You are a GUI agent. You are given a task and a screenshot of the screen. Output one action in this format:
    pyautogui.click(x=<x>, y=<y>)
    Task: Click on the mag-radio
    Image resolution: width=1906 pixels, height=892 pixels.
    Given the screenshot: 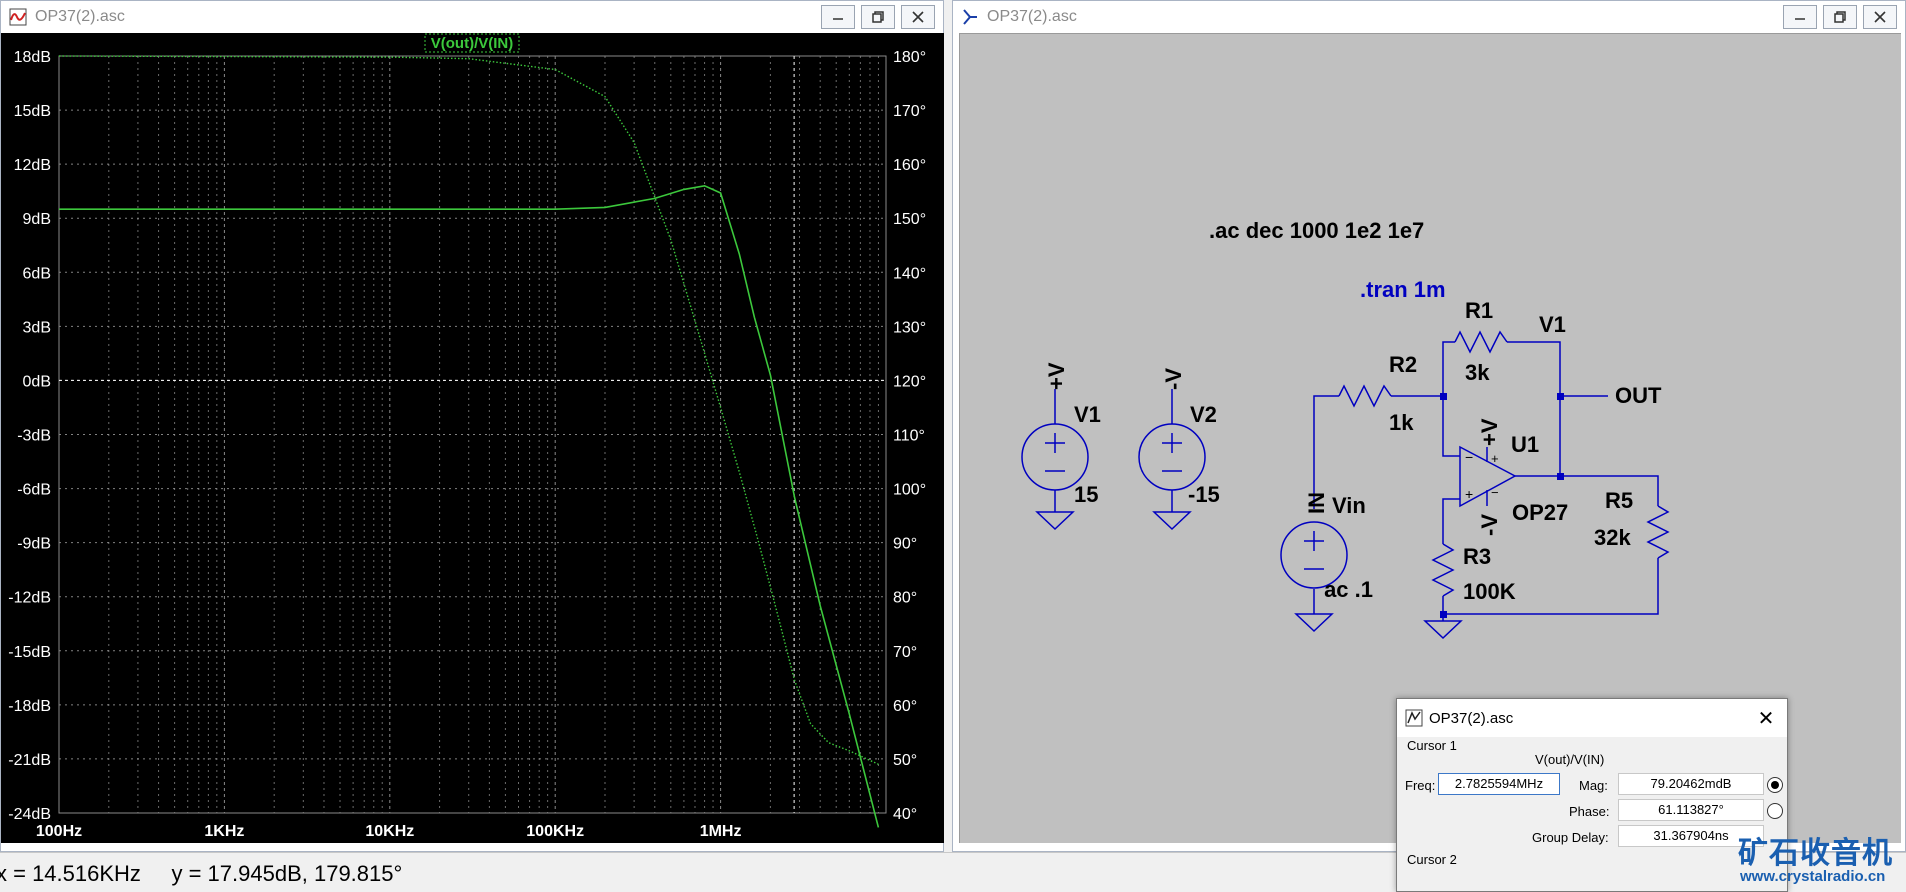 What is the action you would take?
    pyautogui.click(x=1775, y=785)
    